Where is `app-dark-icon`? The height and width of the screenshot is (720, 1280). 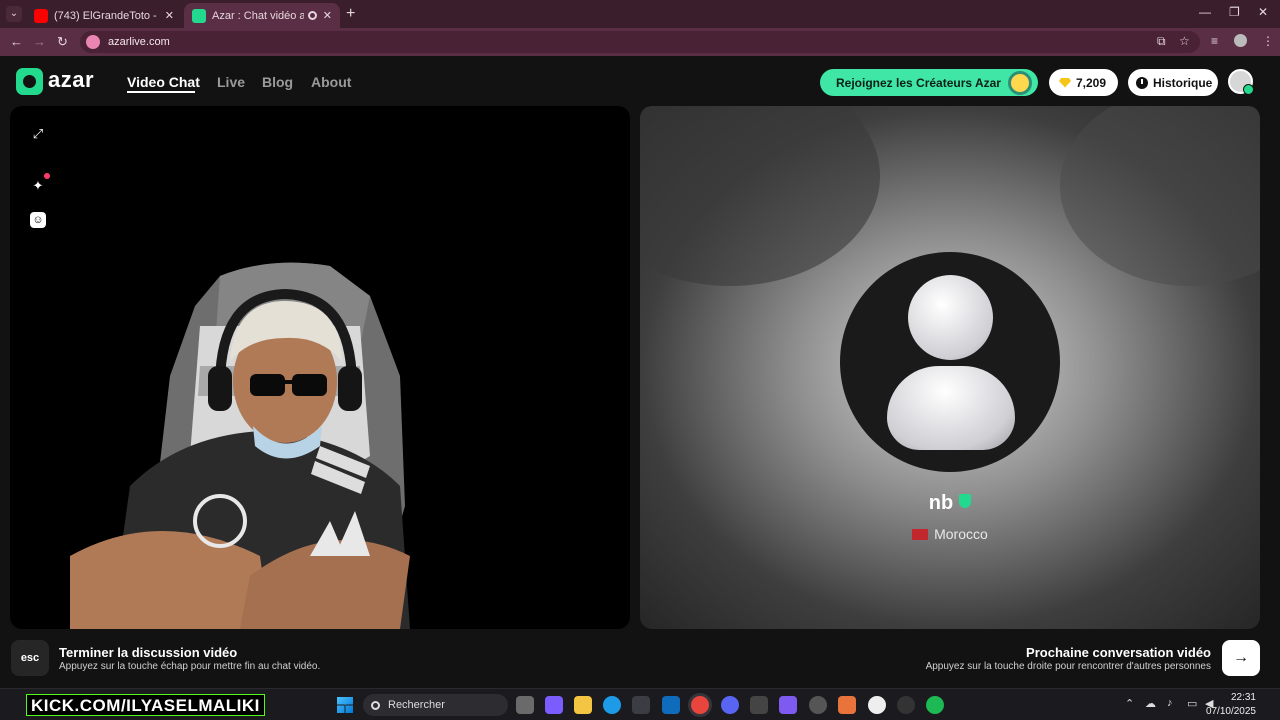
app-dark-icon is located at coordinates (906, 705).